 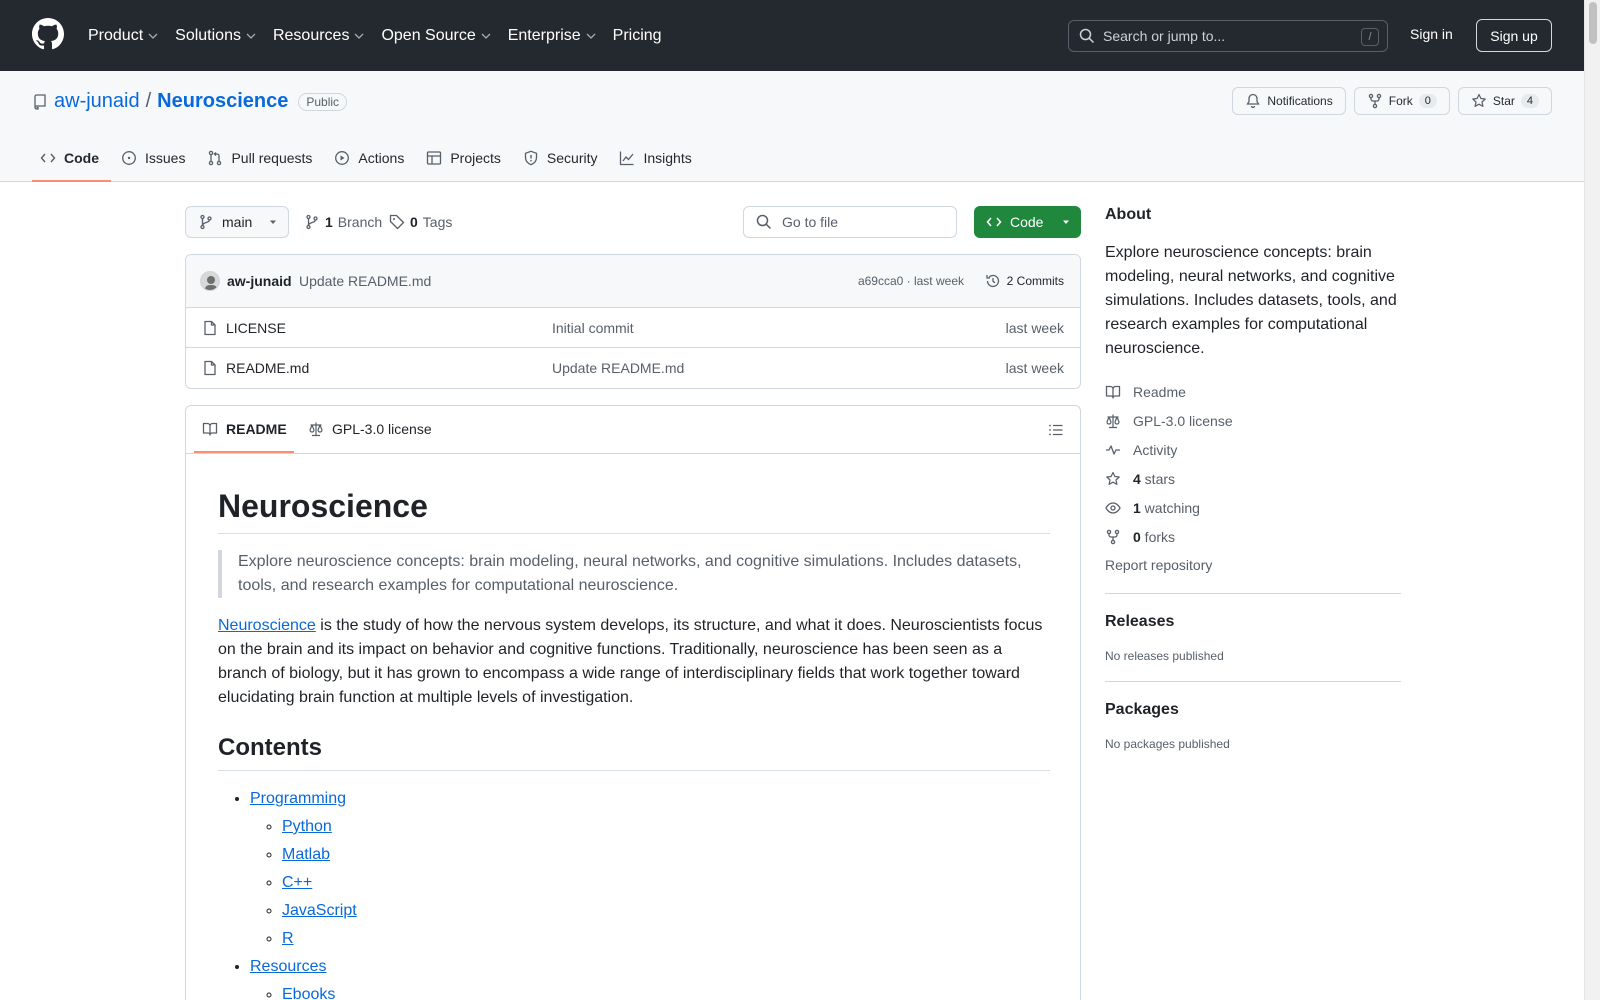 I want to click on neuroscience-link: Neuroscience, so click(x=267, y=625).